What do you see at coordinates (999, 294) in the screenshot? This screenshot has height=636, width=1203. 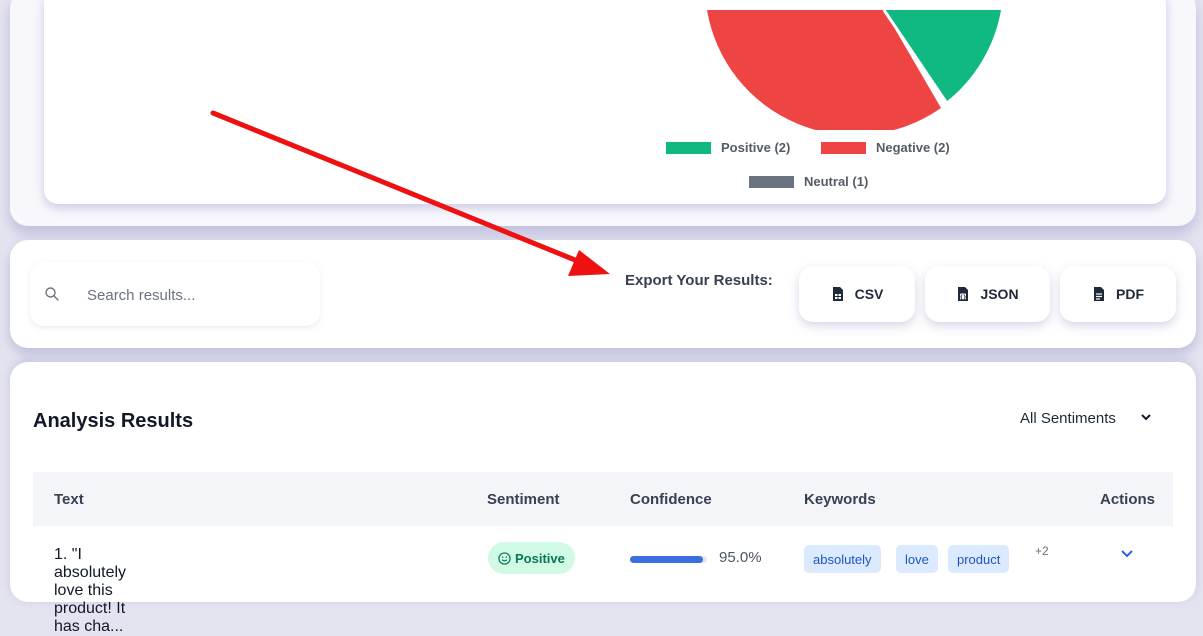 I see `export-json-label: JSON` at bounding box center [999, 294].